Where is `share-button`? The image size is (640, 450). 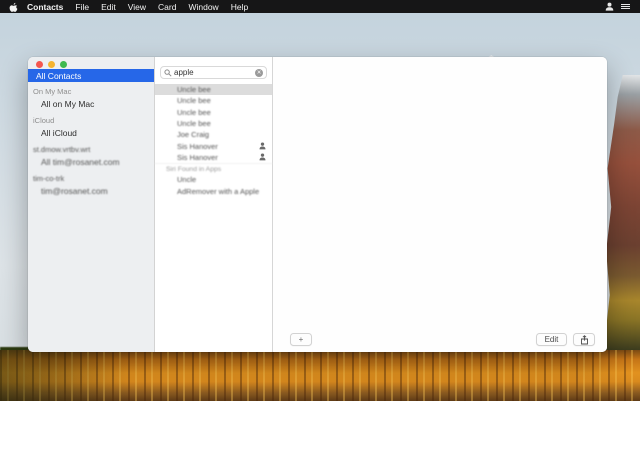 share-button is located at coordinates (584, 339).